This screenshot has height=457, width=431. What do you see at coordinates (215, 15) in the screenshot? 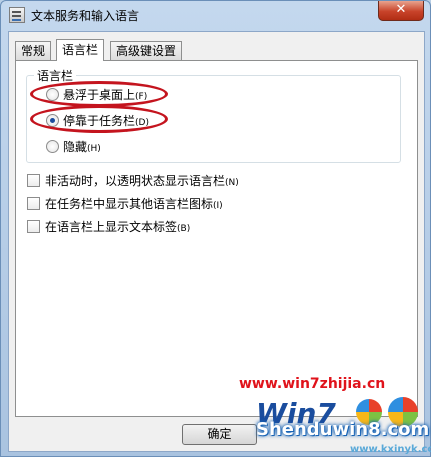
I see `title-bar: 文本服务和输入语言 ✕` at bounding box center [215, 15].